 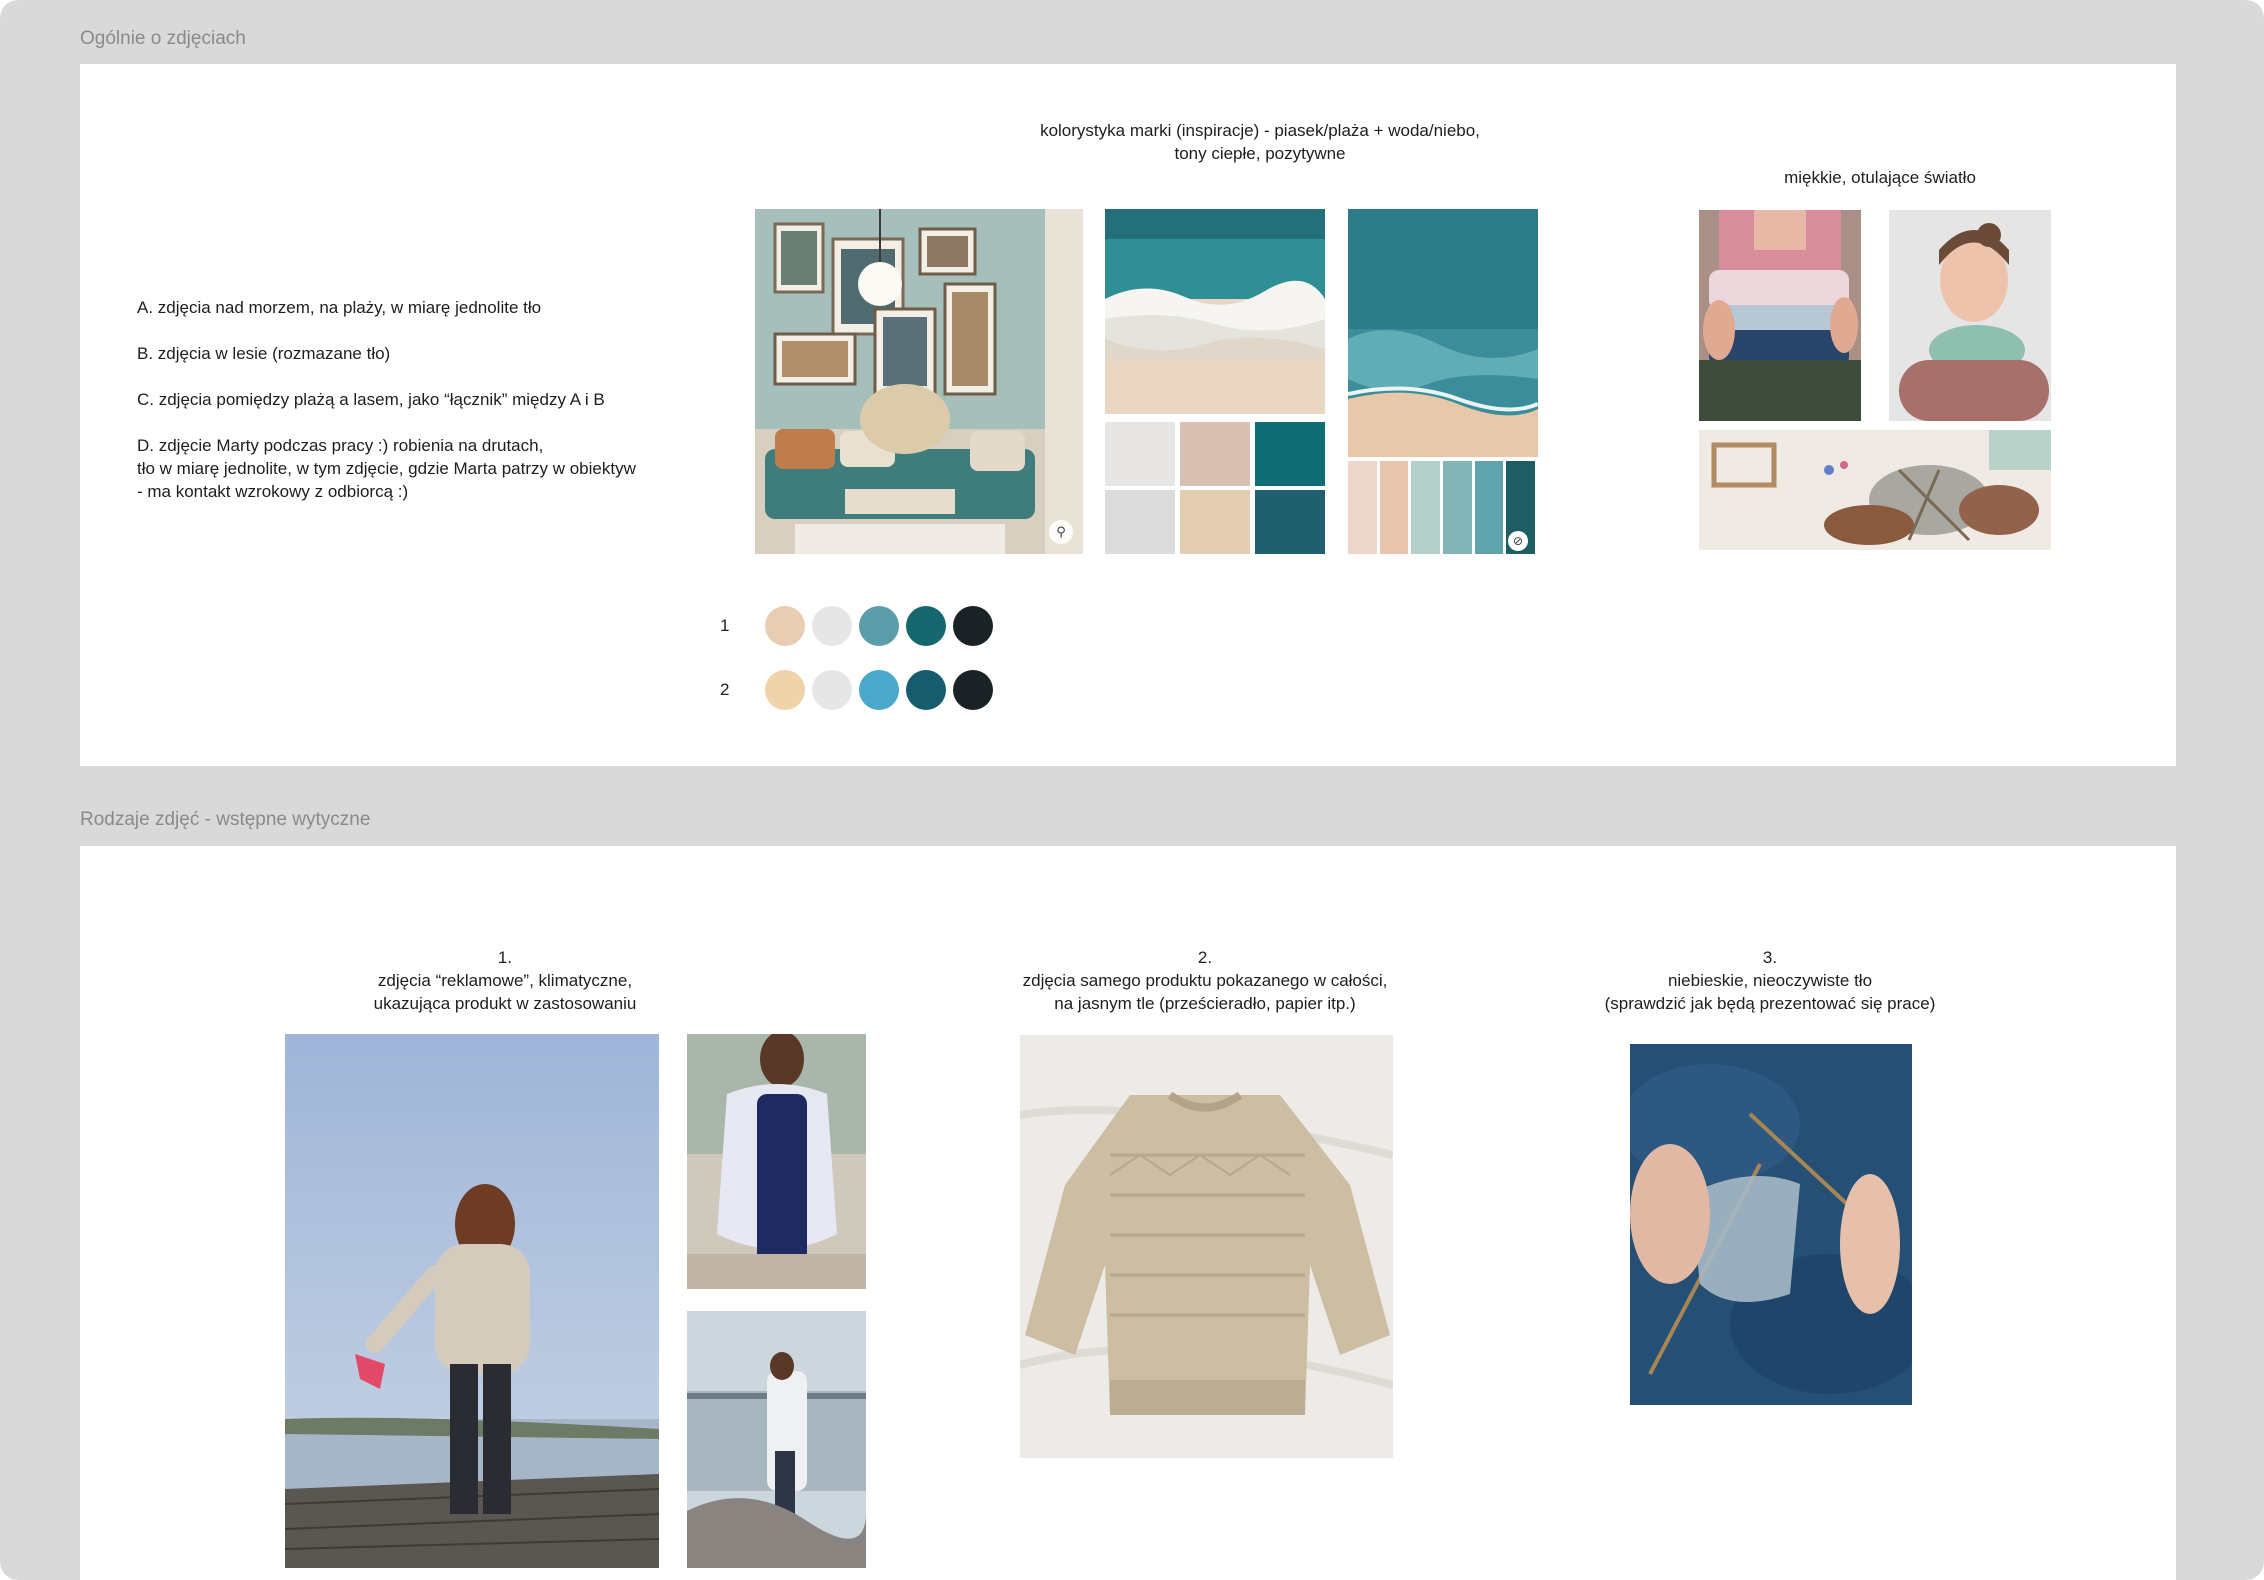 I want to click on moodboard-beach-aerial, so click(x=1215, y=311).